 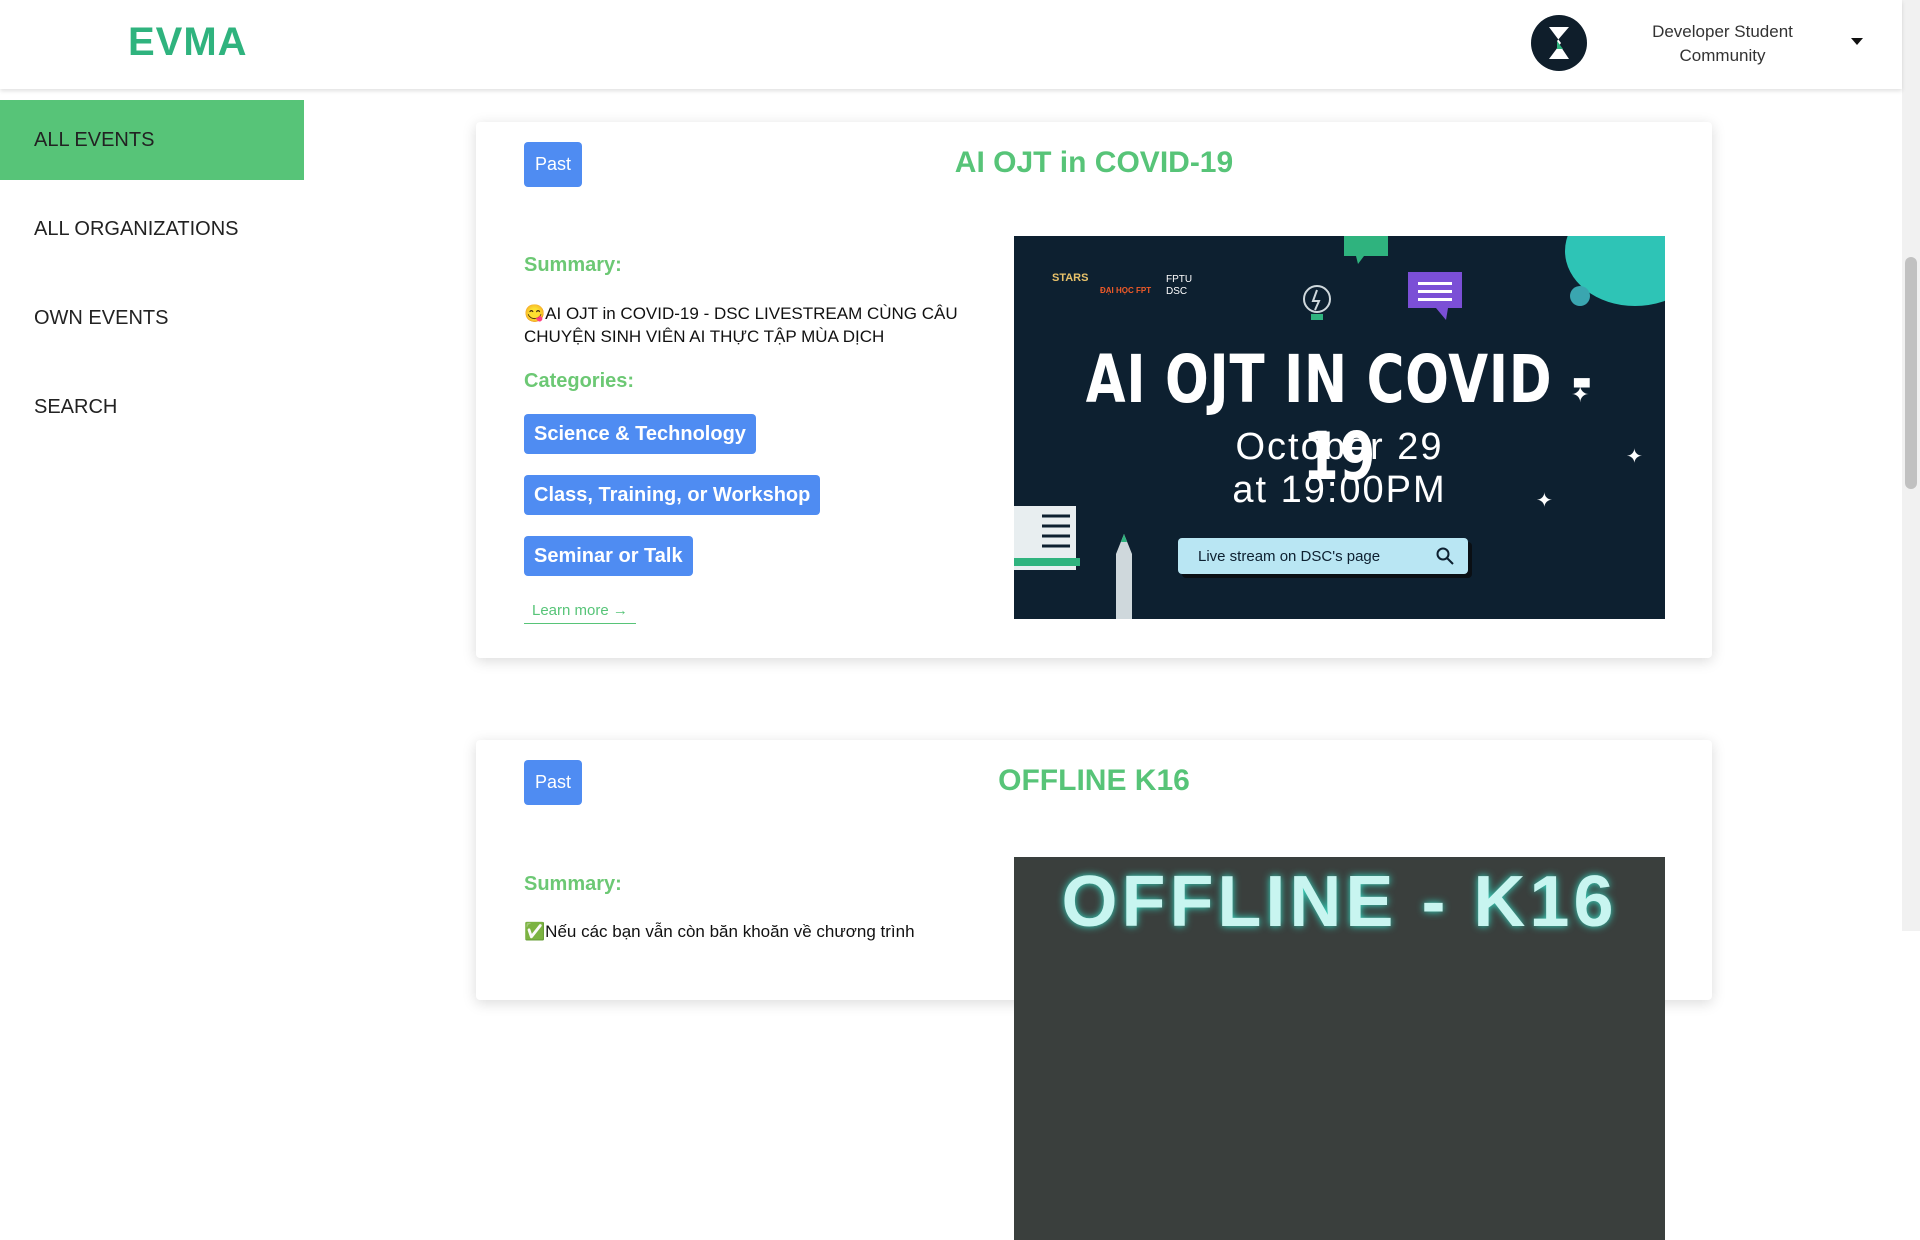 I want to click on poster-brand-stars: STARS, so click(x=1070, y=278).